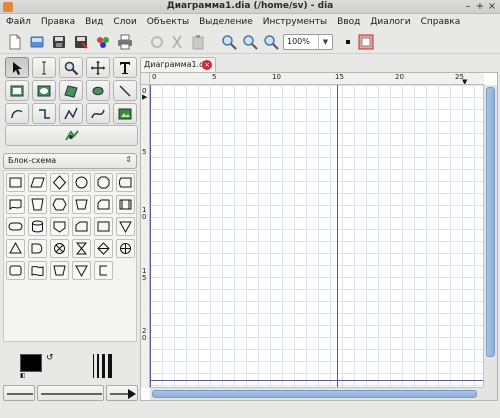 The width and height of the screenshot is (500, 418). I want to click on vertical-scrollbar, so click(490, 236).